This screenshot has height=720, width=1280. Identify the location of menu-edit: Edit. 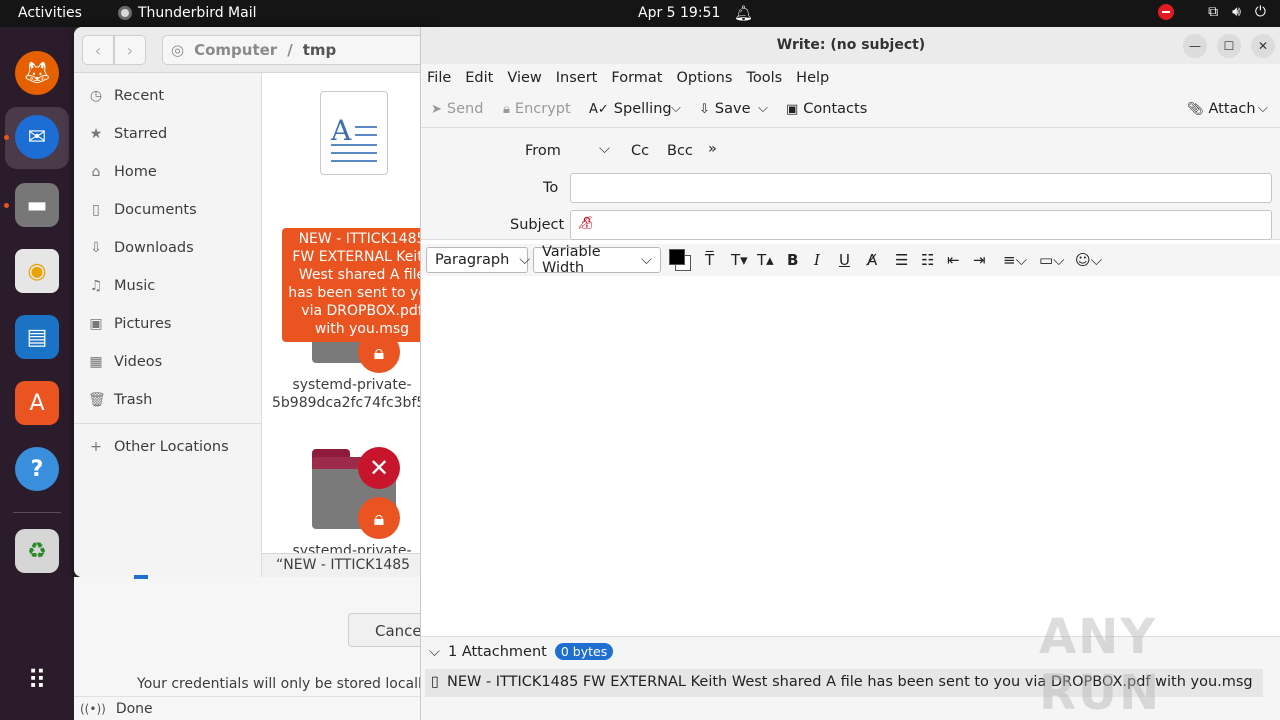
(479, 78).